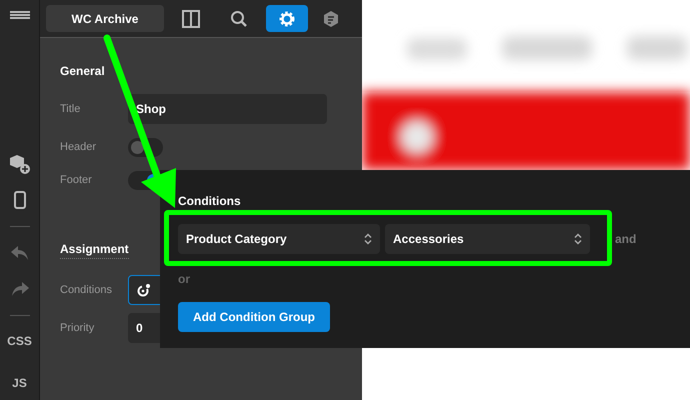 This screenshot has height=400, width=690. I want to click on undo-icon, so click(19, 253).